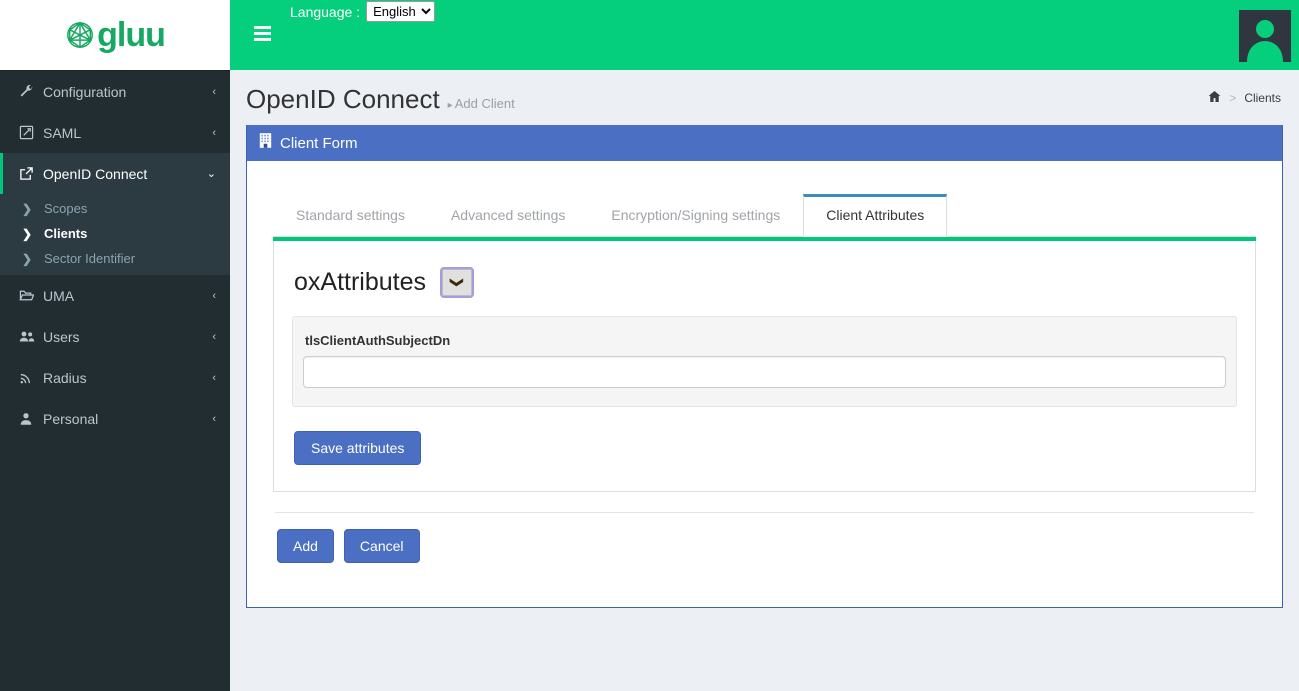  I want to click on wrench-icon, so click(31, 91).